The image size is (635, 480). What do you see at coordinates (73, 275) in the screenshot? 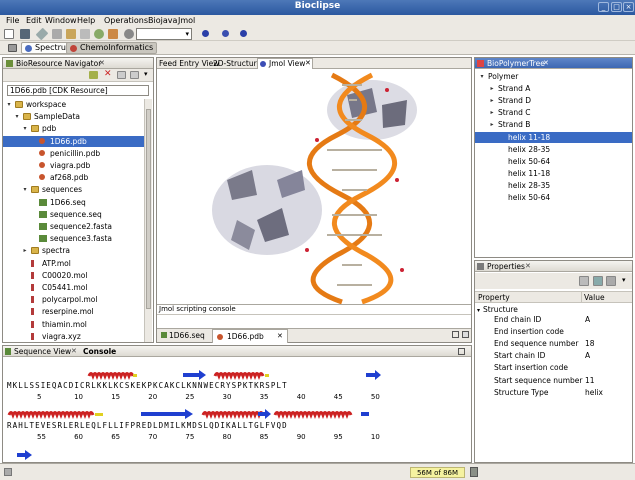
I see `tree-item: C00020.mol` at bounding box center [73, 275].